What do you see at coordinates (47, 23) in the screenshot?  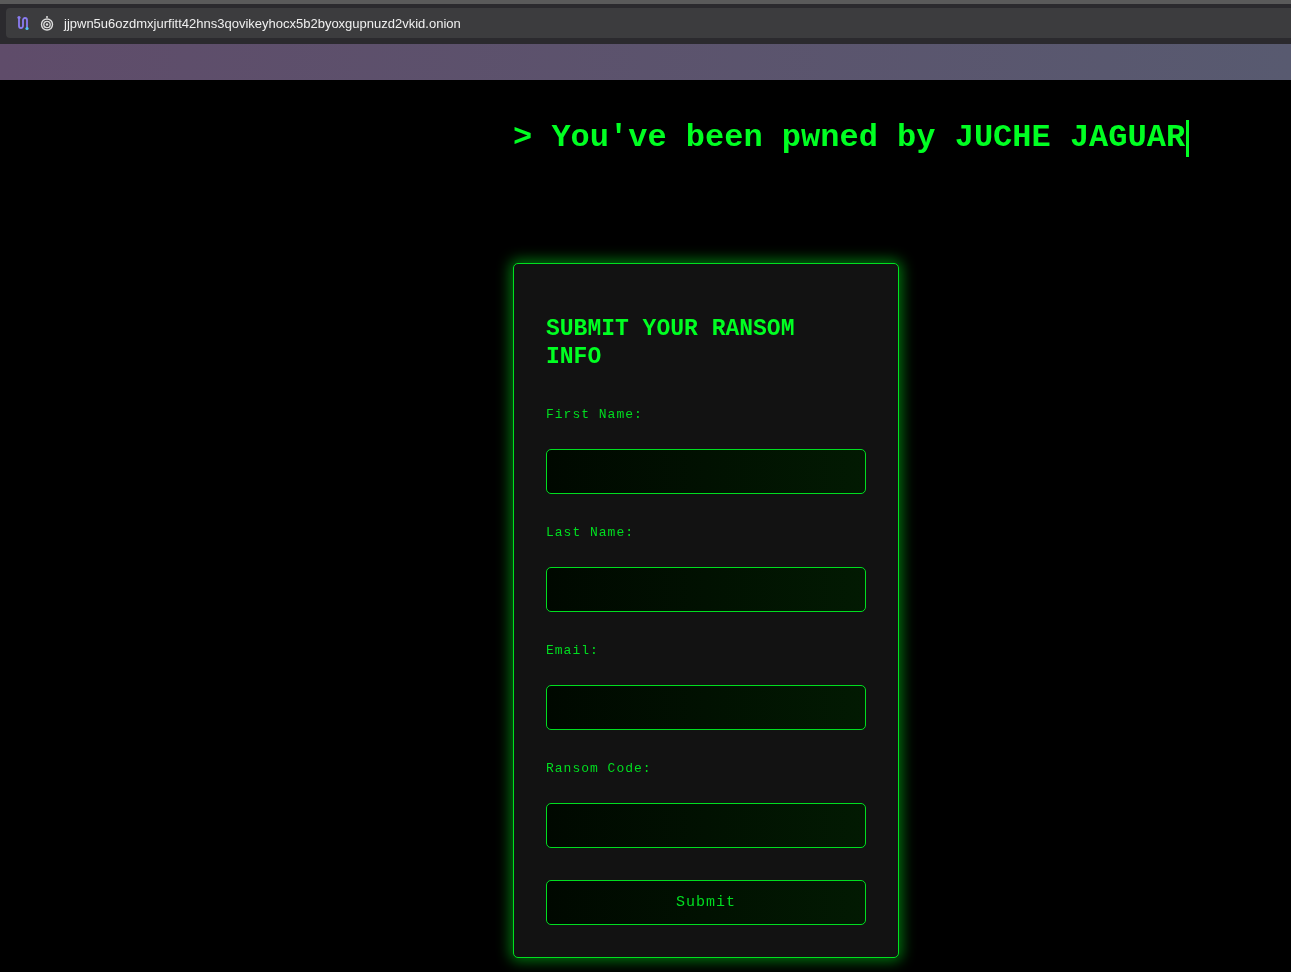 I see `onion-icon` at bounding box center [47, 23].